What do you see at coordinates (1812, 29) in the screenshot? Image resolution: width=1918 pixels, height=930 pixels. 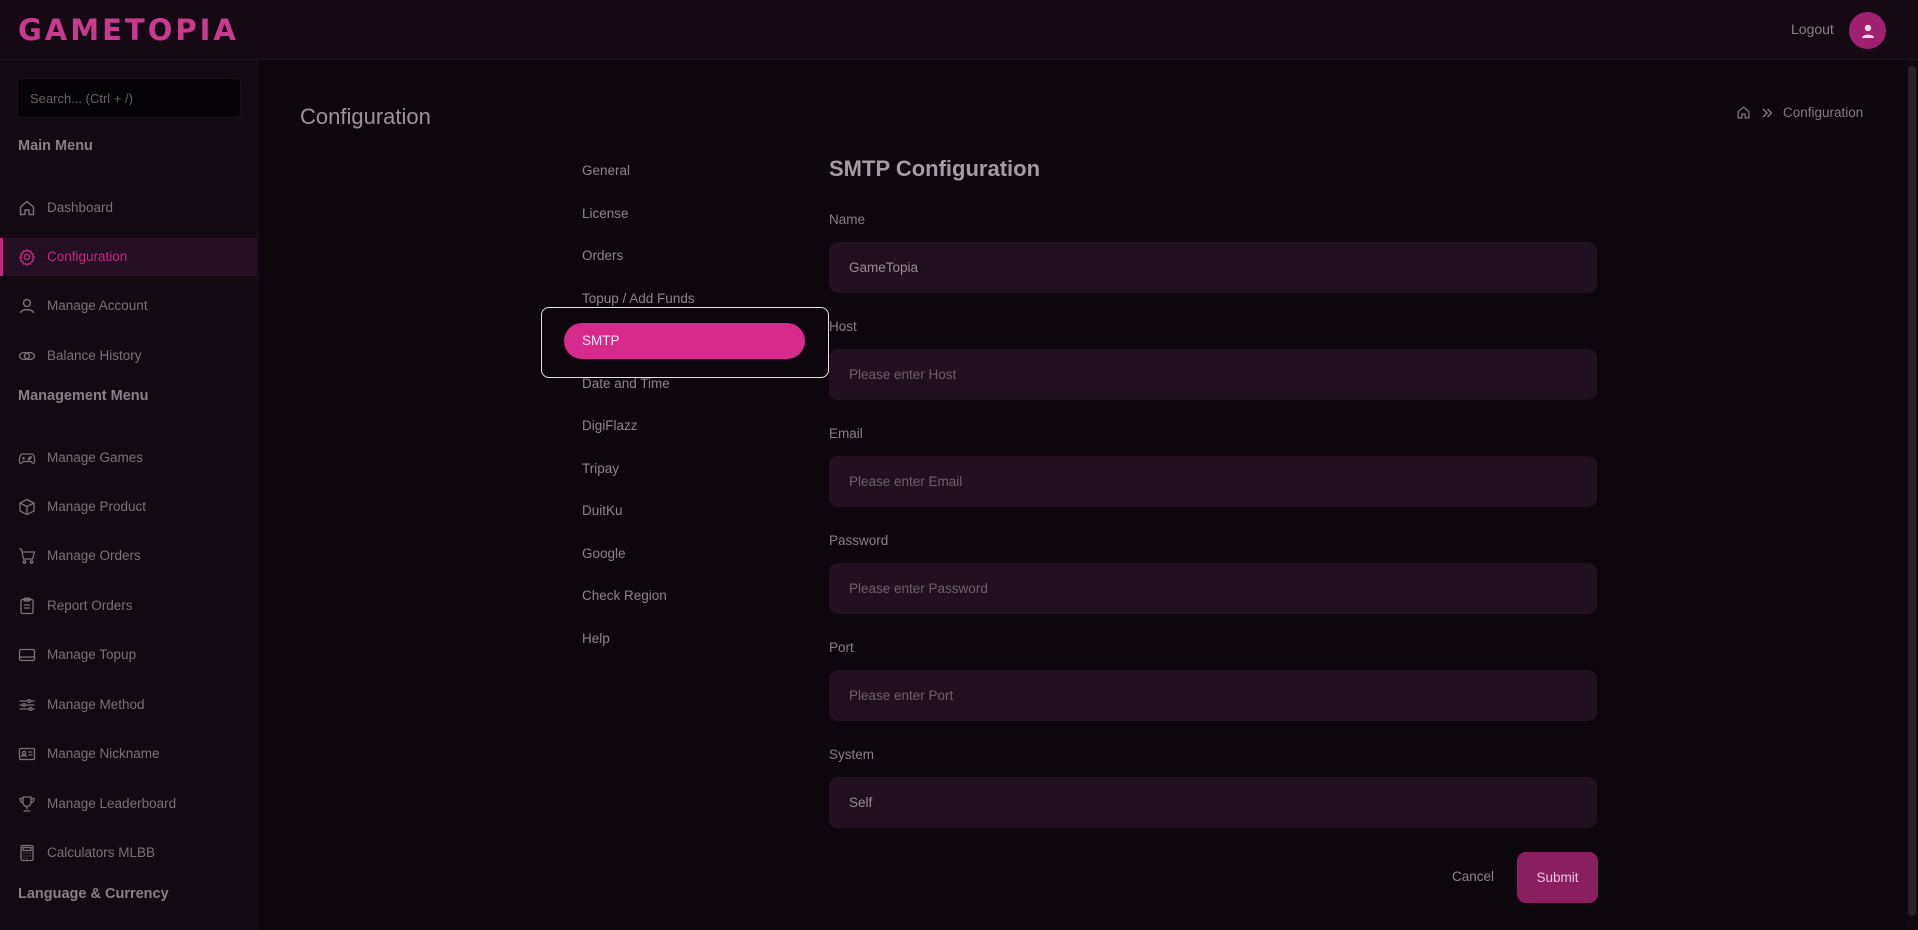 I see `logout-link: Logout` at bounding box center [1812, 29].